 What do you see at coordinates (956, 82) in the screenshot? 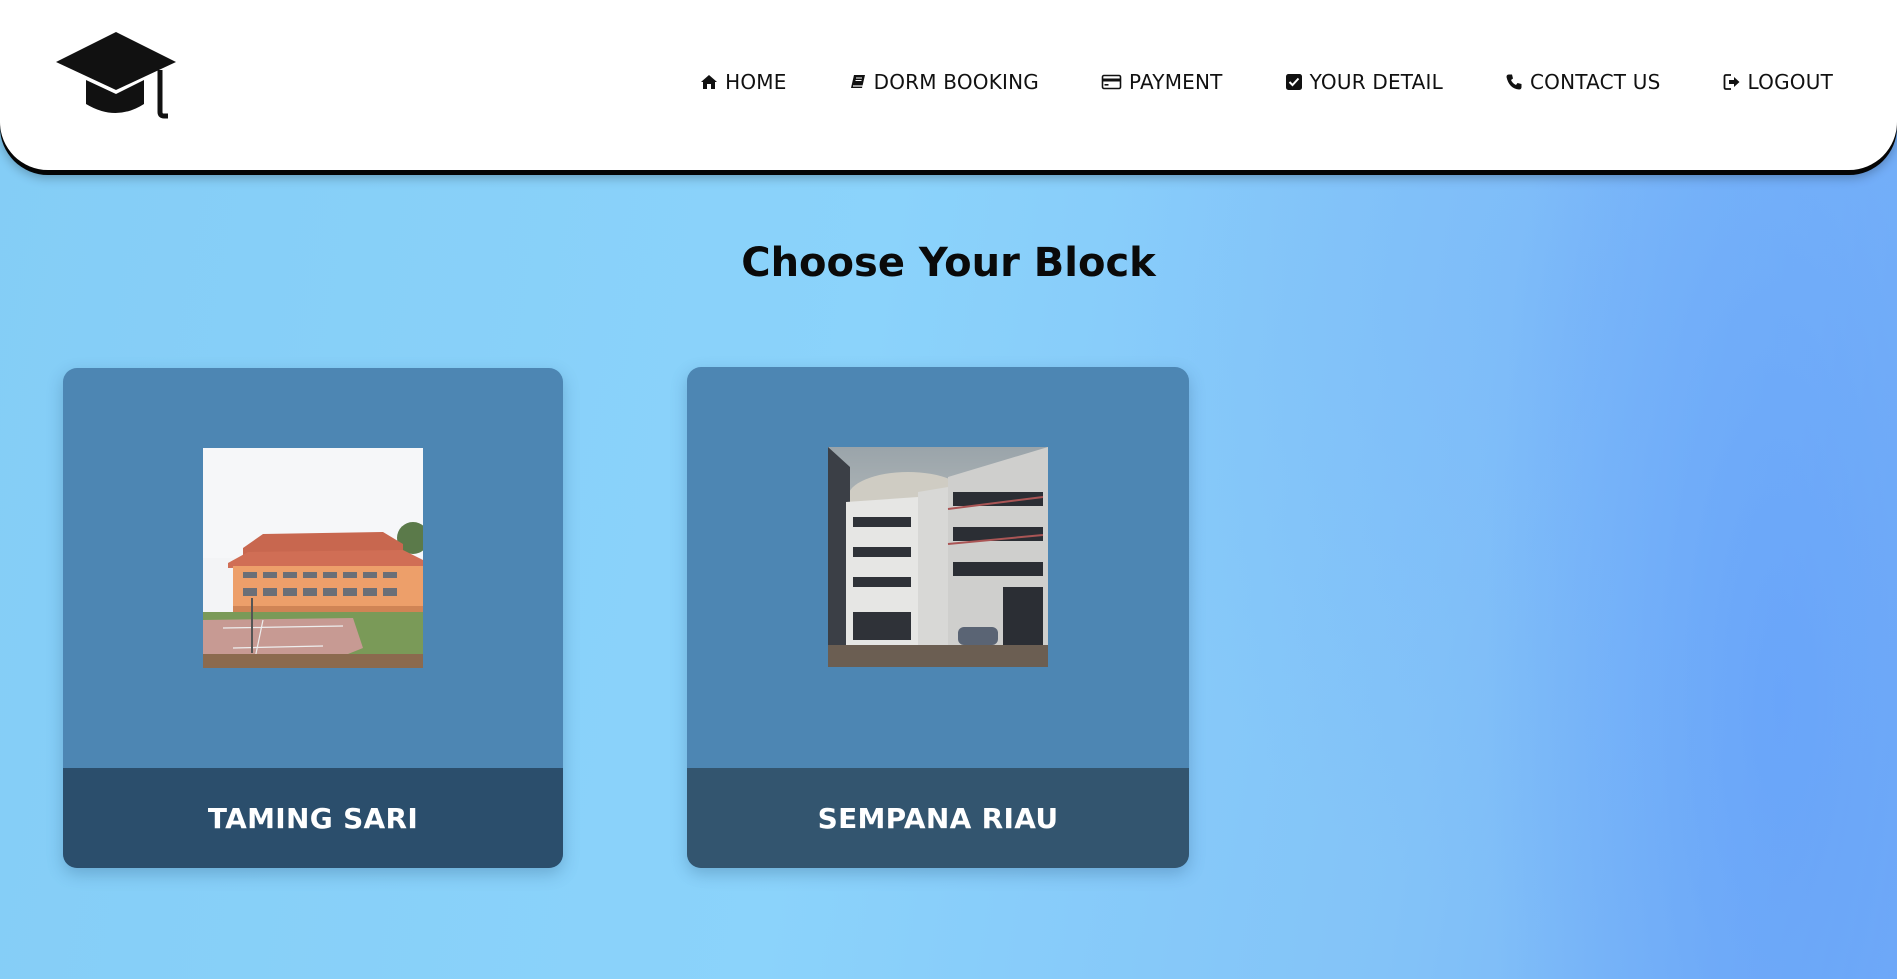
I see `nav-dorm-booking-label: DORM BOOKING` at bounding box center [956, 82].